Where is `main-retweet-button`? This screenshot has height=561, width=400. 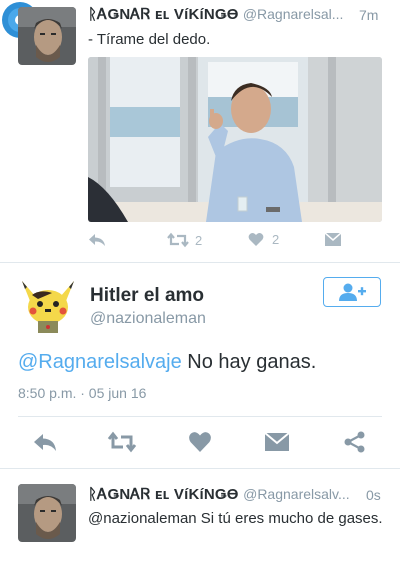 main-retweet-button is located at coordinates (122, 444).